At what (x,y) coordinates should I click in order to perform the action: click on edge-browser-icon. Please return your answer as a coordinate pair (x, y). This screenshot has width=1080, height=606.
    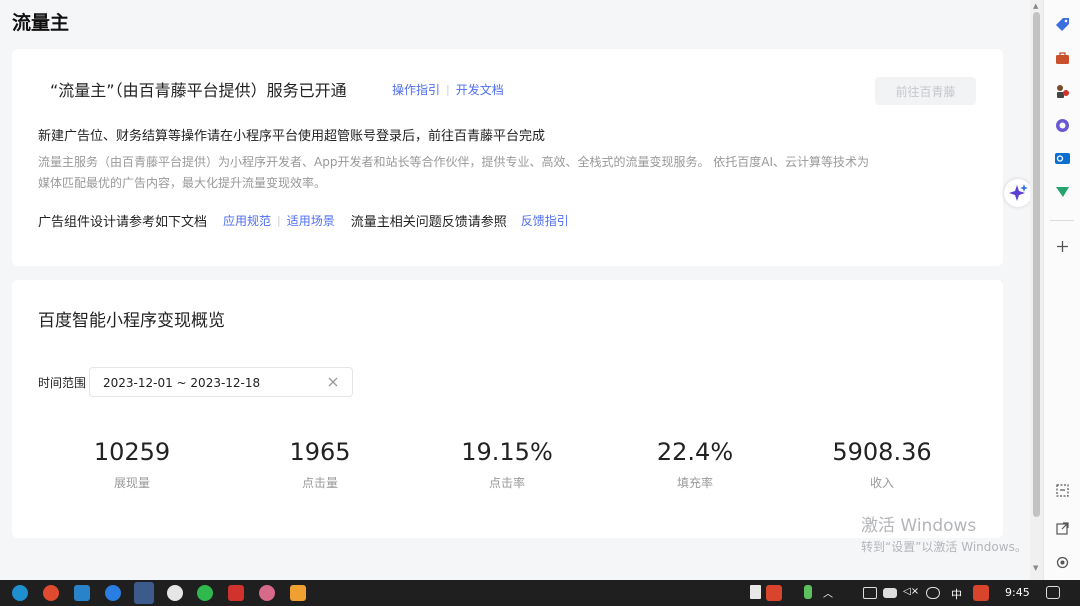
    Looking at the image, I should click on (20, 593).